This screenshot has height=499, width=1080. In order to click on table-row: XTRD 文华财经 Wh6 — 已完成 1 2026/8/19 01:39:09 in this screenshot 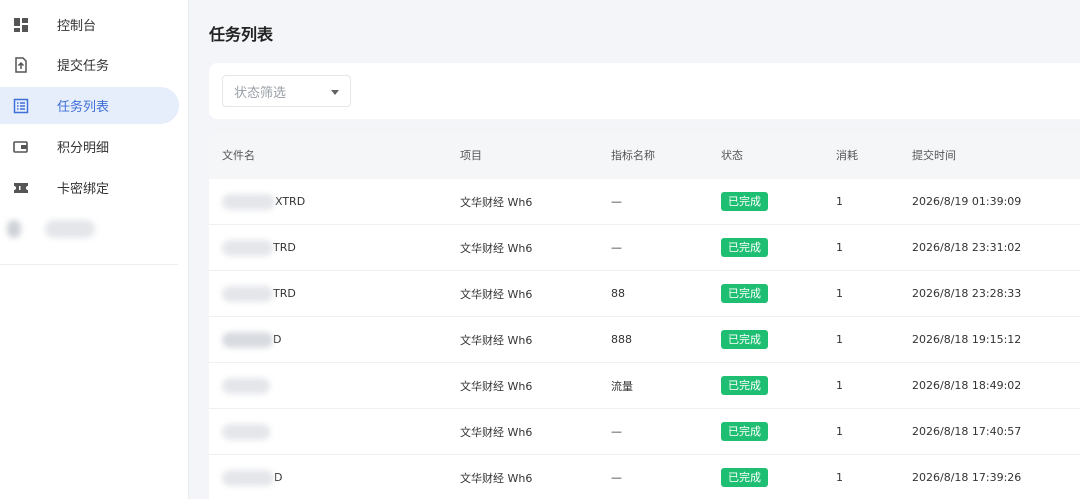, I will do `click(644, 202)`.